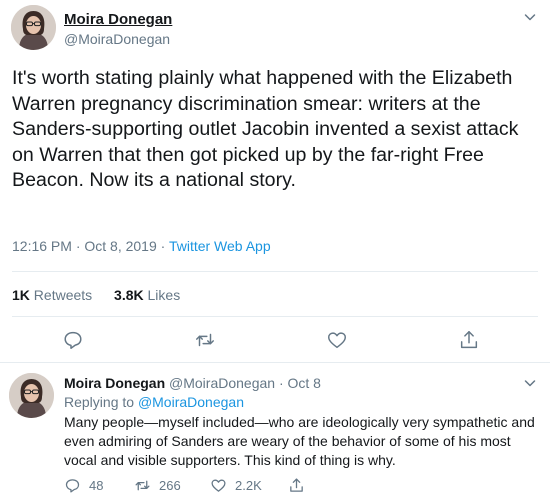  What do you see at coordinates (304, 383) in the screenshot?
I see `reply-date: Oct 8` at bounding box center [304, 383].